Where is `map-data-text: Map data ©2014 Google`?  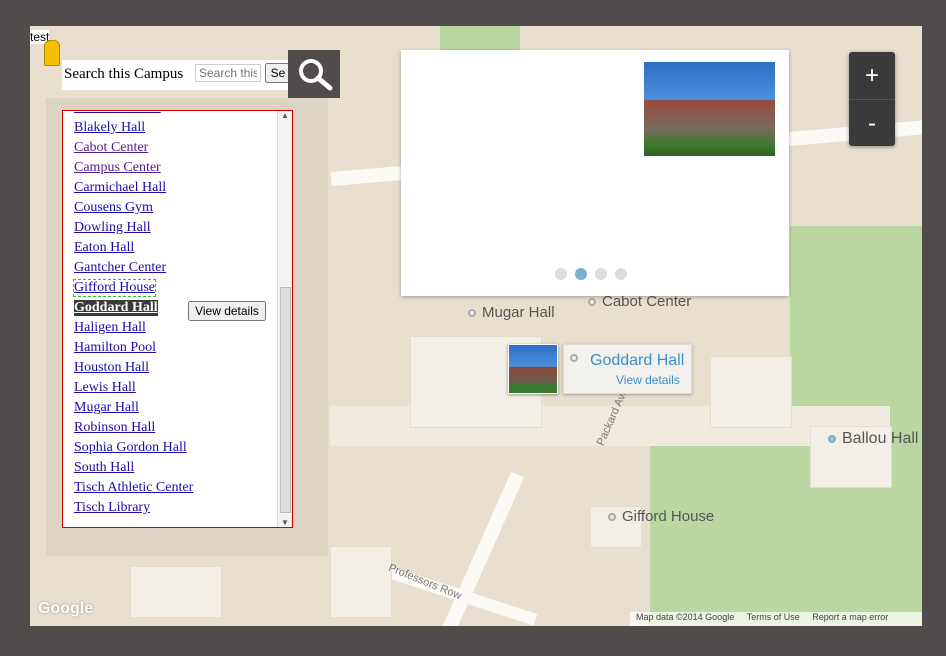
map-data-text: Map data ©2014 Google is located at coordinates (685, 617).